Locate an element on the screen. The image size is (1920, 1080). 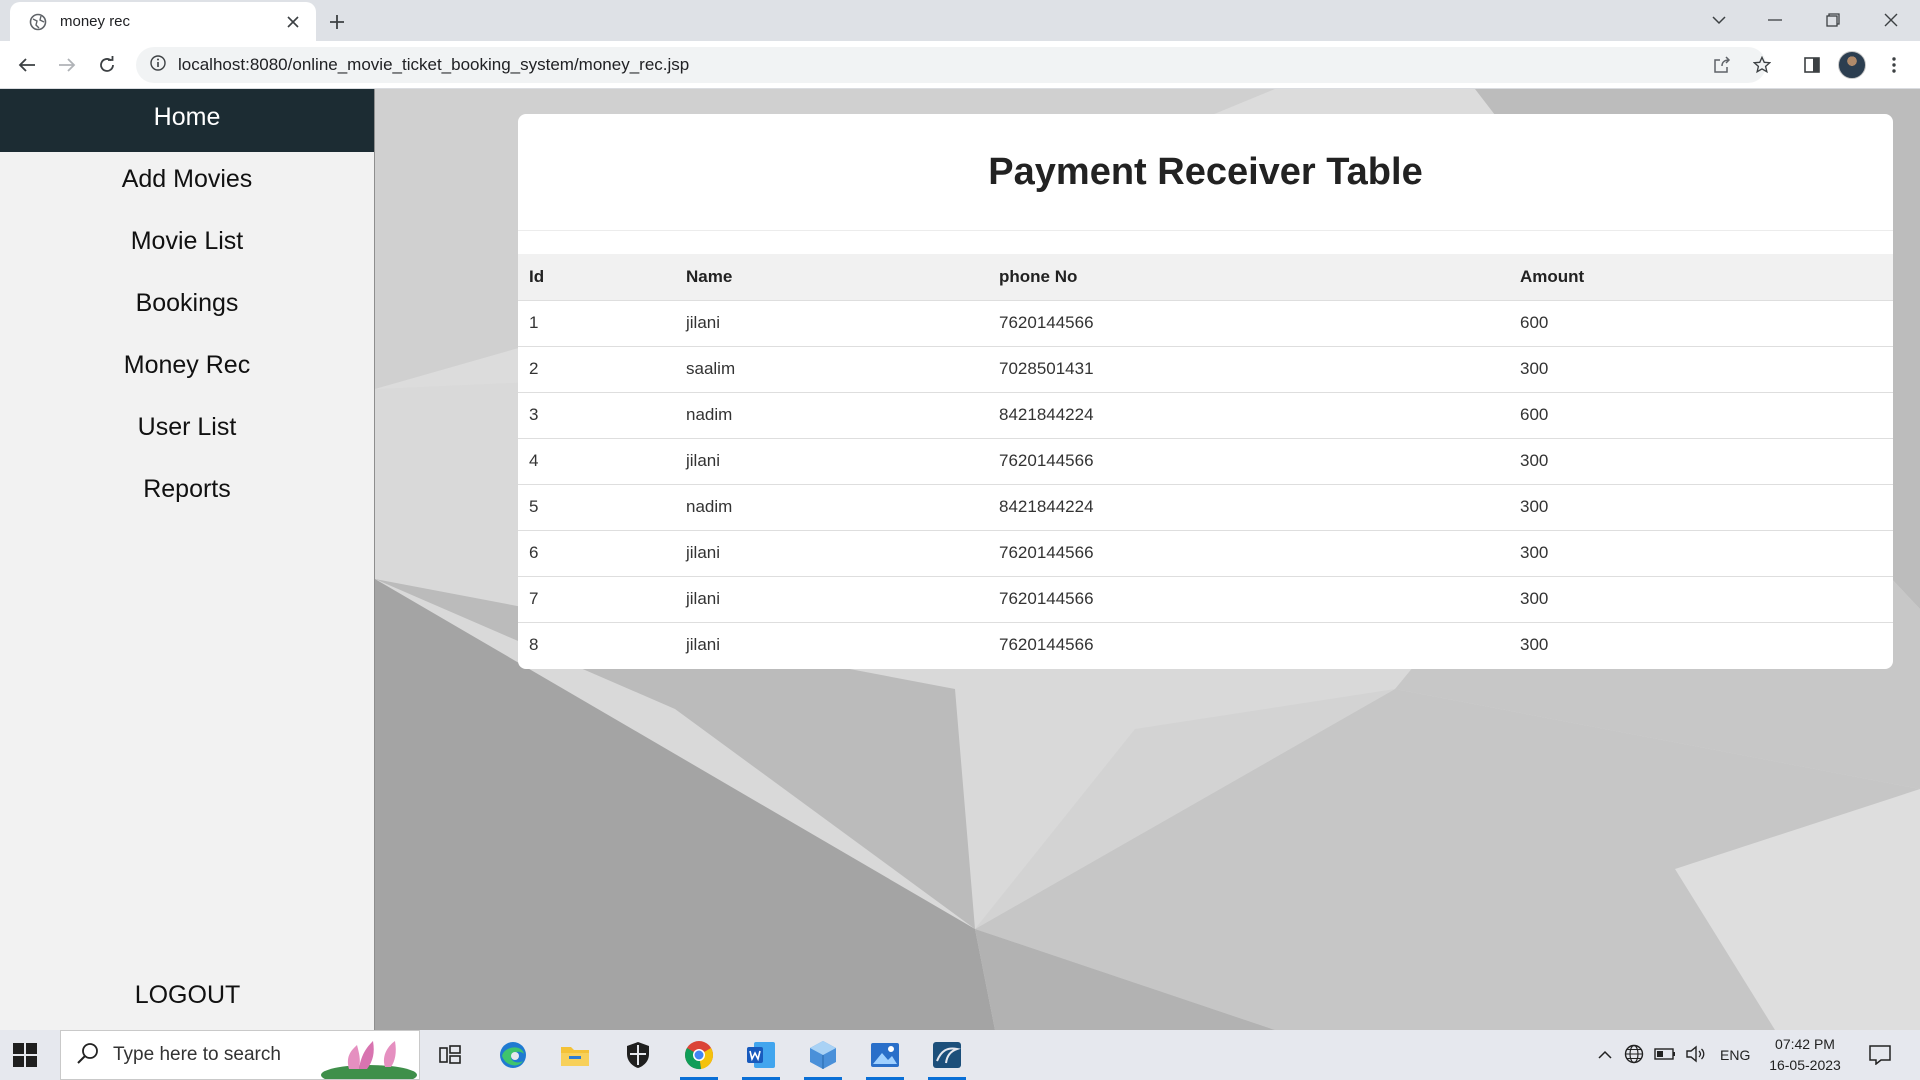
column-header-name: Name is located at coordinates (831, 277).